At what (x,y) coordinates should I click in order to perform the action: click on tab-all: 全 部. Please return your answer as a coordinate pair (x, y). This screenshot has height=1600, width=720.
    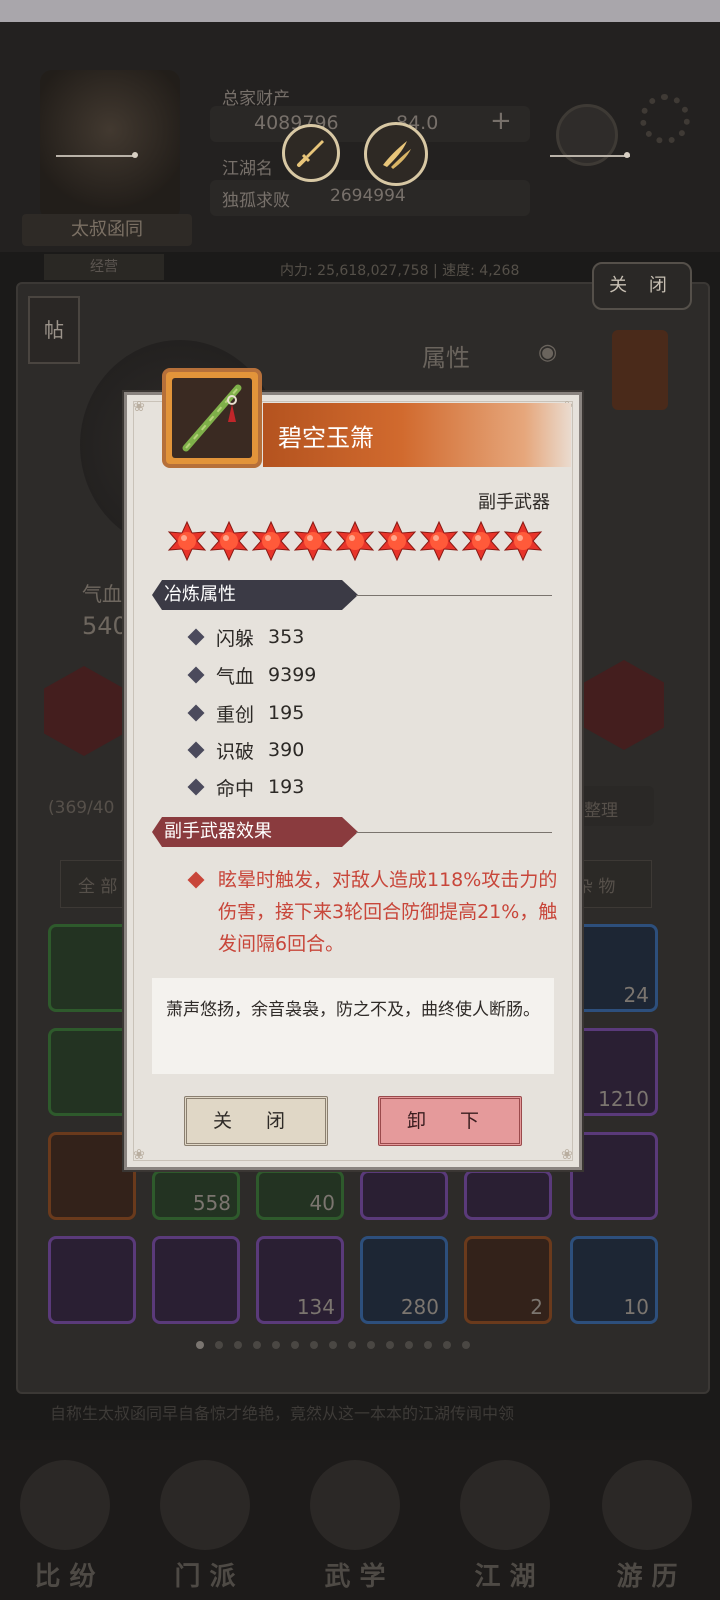
    Looking at the image, I should click on (97, 884).